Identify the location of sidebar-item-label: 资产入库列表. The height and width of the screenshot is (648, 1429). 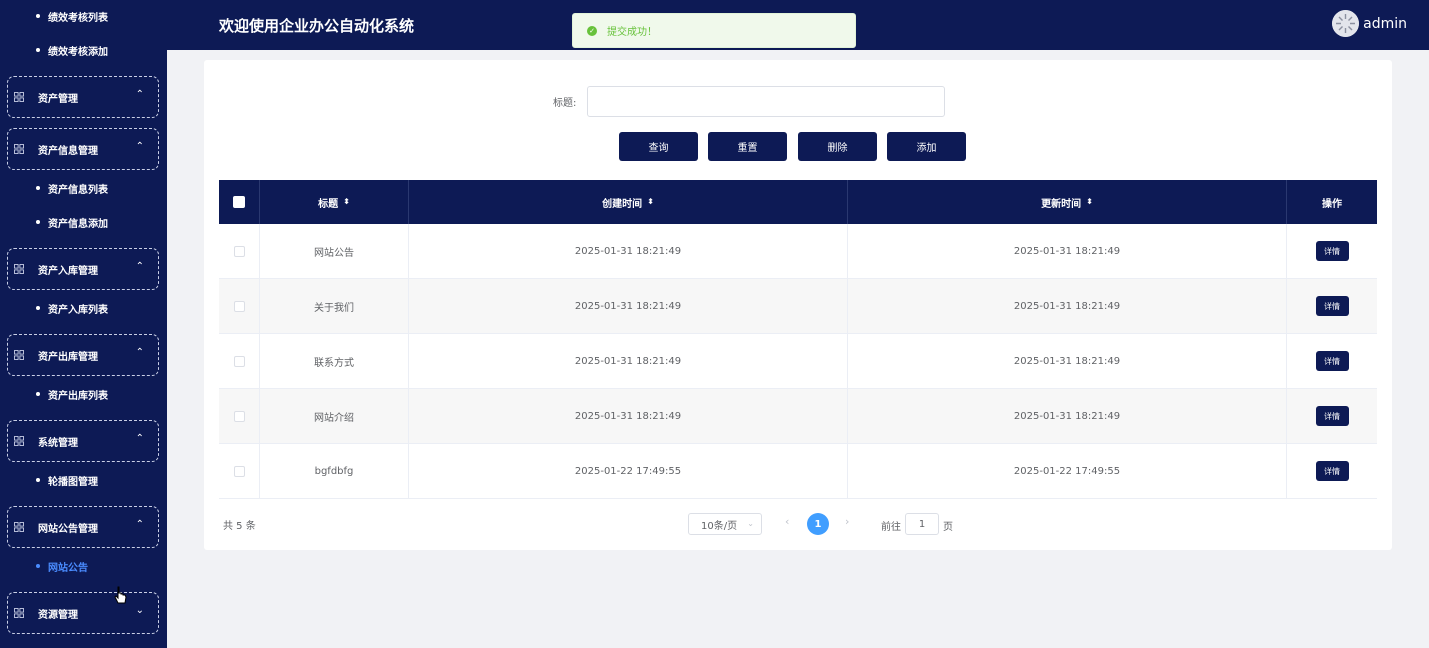
(78, 310).